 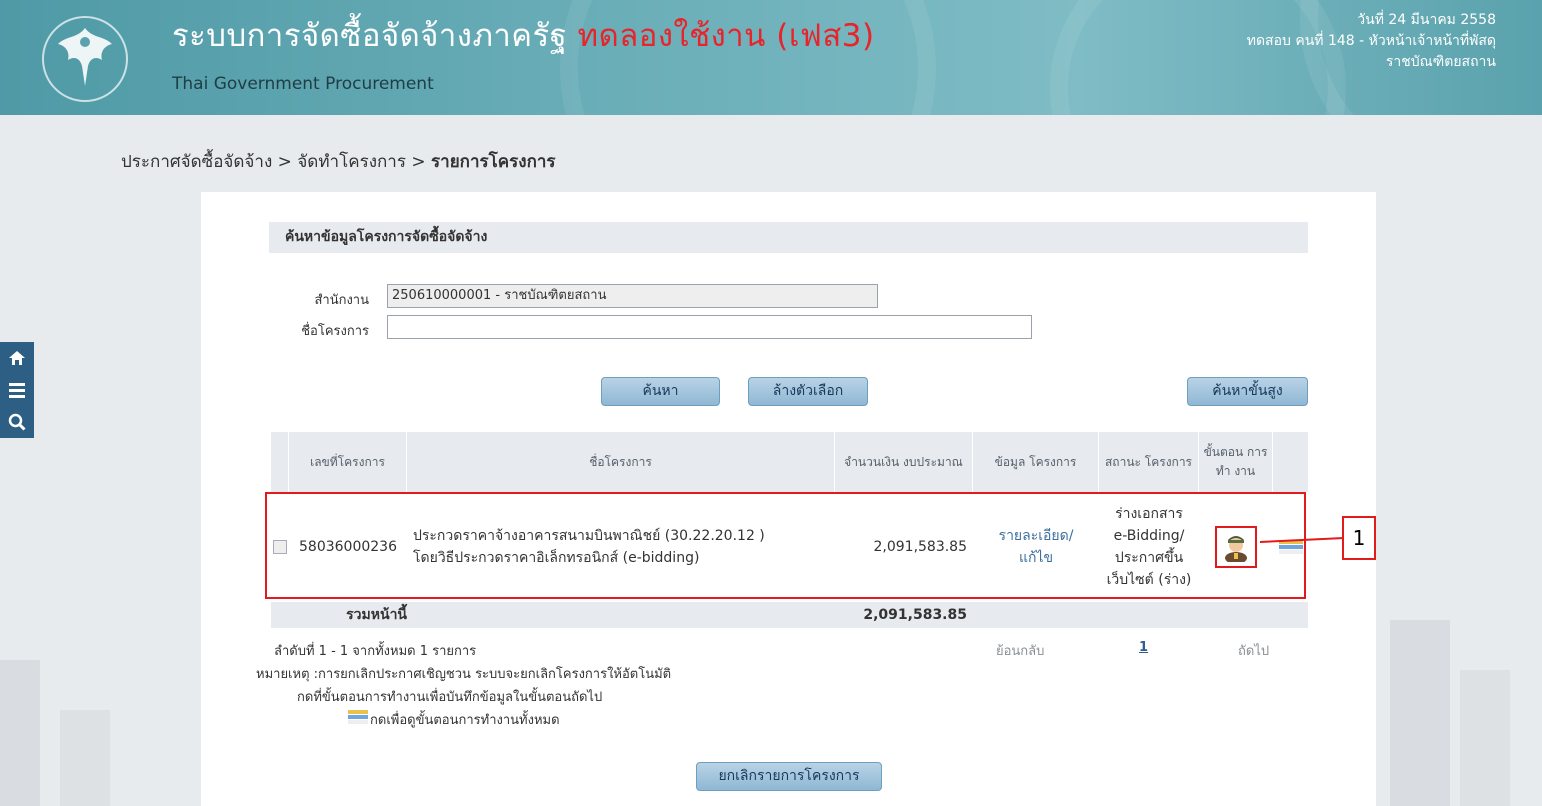 What do you see at coordinates (351, 162) in the screenshot?
I see `breadcrumb-create-project: จัดทำโครงการ` at bounding box center [351, 162].